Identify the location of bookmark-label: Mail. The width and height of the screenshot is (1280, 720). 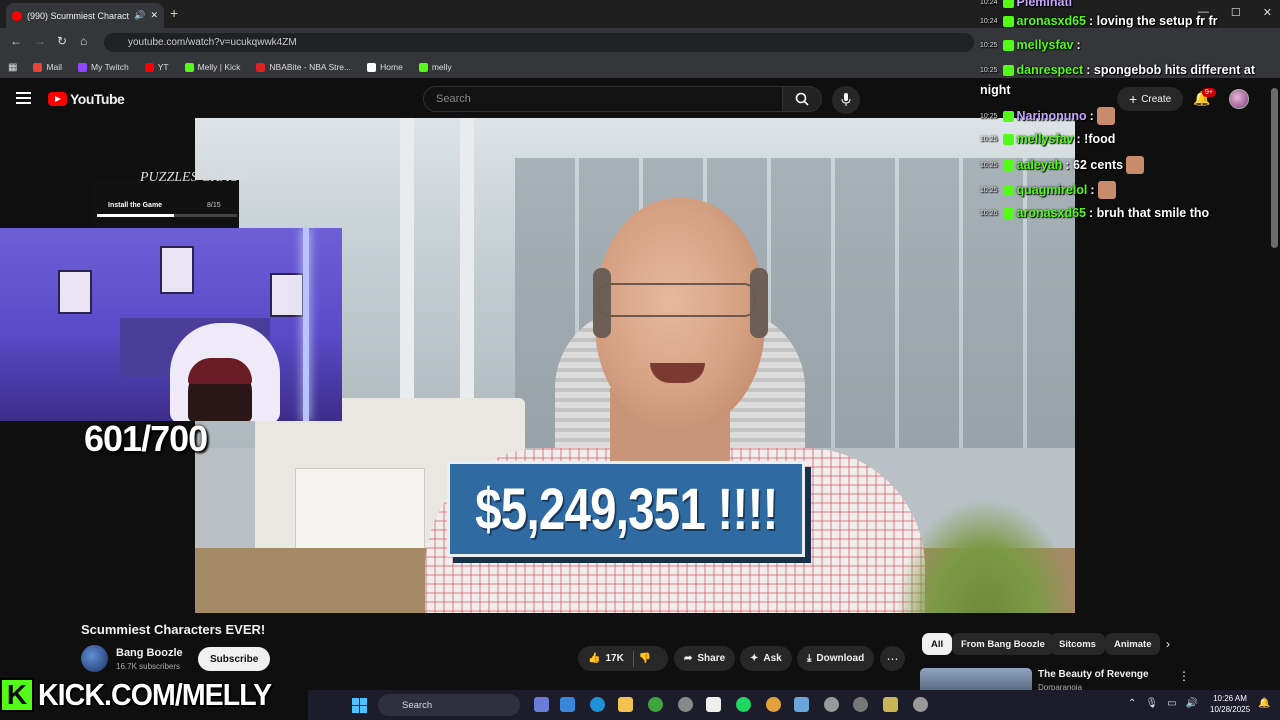
(54, 67).